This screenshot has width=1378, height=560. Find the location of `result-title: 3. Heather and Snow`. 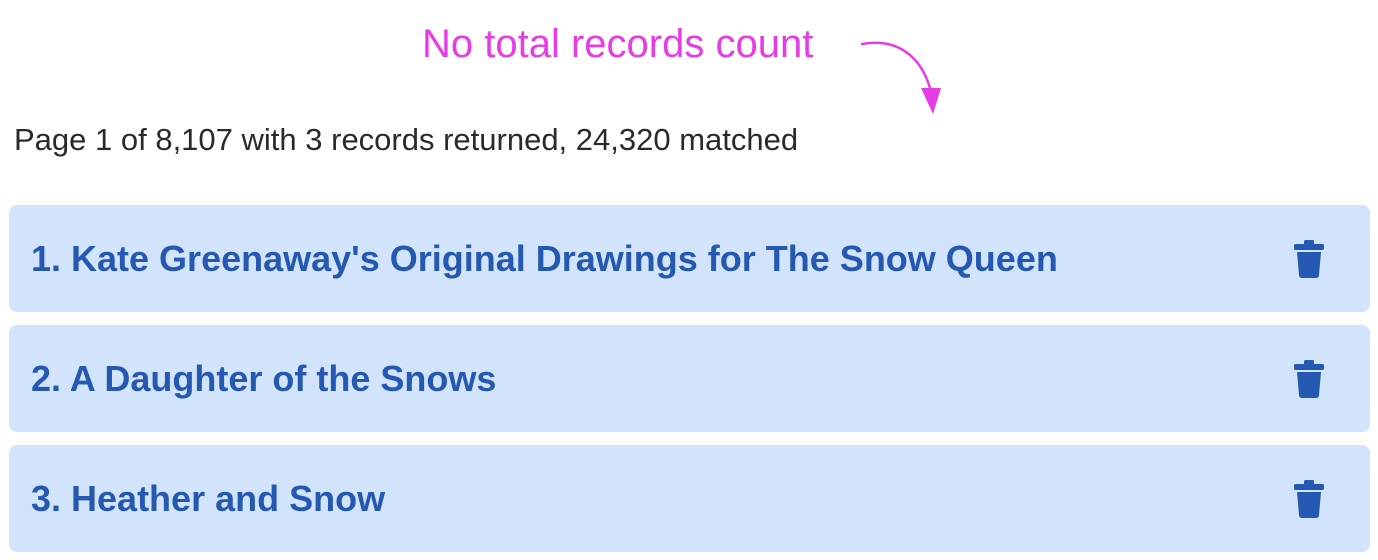

result-title: 3. Heather and Snow is located at coordinates (208, 499).